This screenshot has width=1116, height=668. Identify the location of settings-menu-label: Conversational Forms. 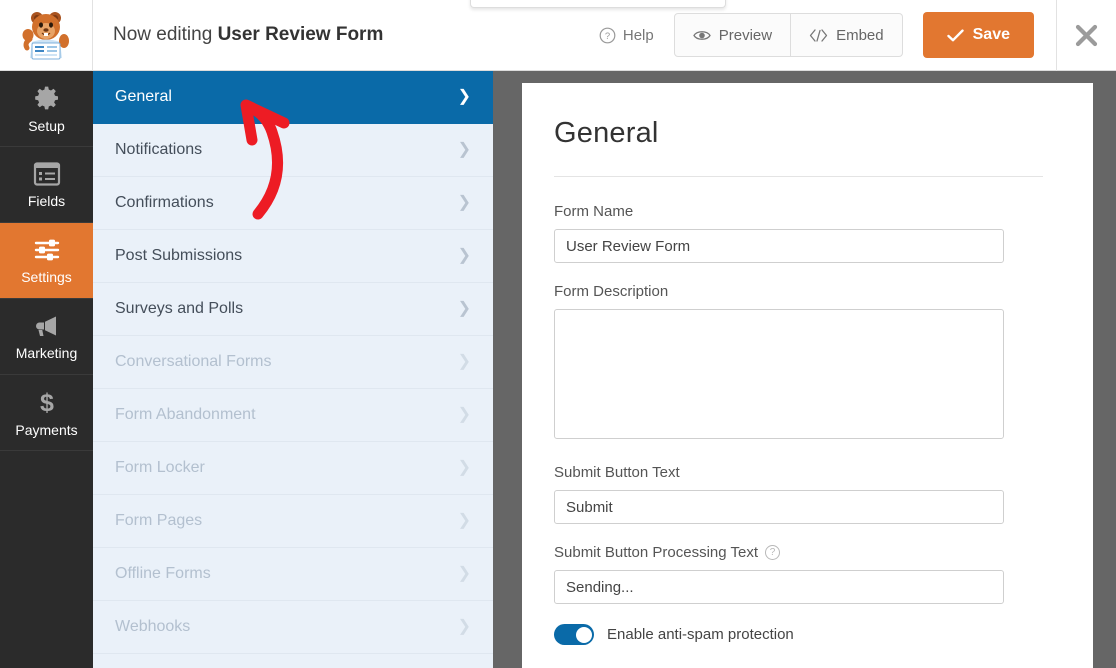
(193, 361).